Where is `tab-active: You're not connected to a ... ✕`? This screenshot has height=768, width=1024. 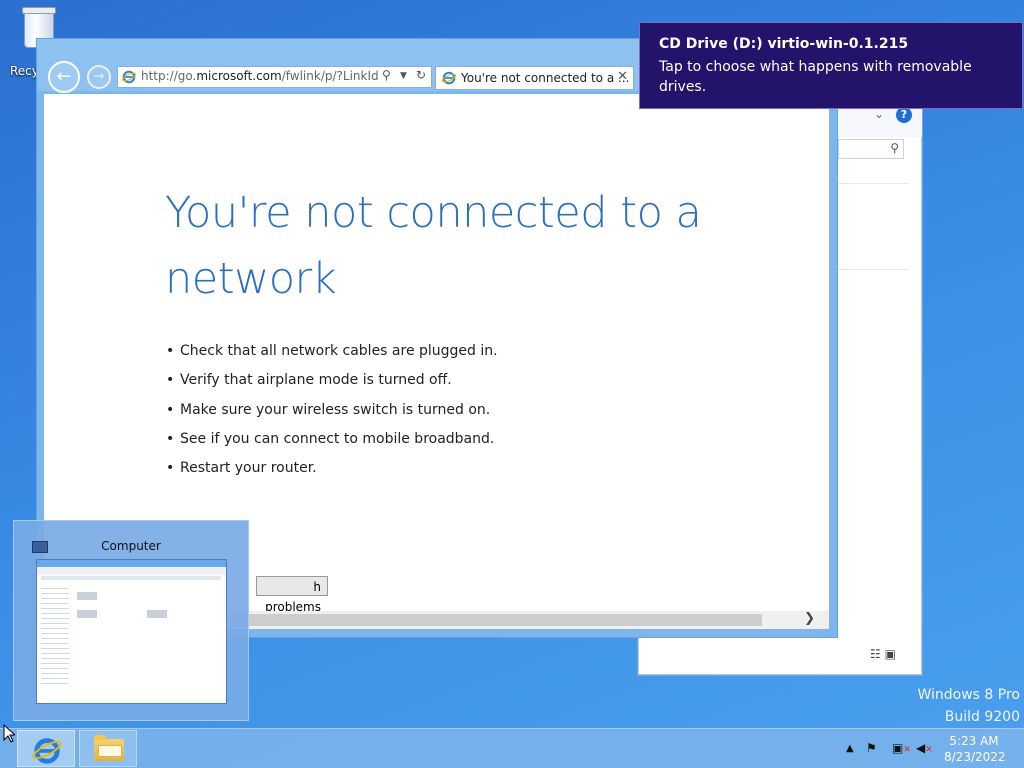
tab-active: You're not connected to a ... ✕ is located at coordinates (534, 78).